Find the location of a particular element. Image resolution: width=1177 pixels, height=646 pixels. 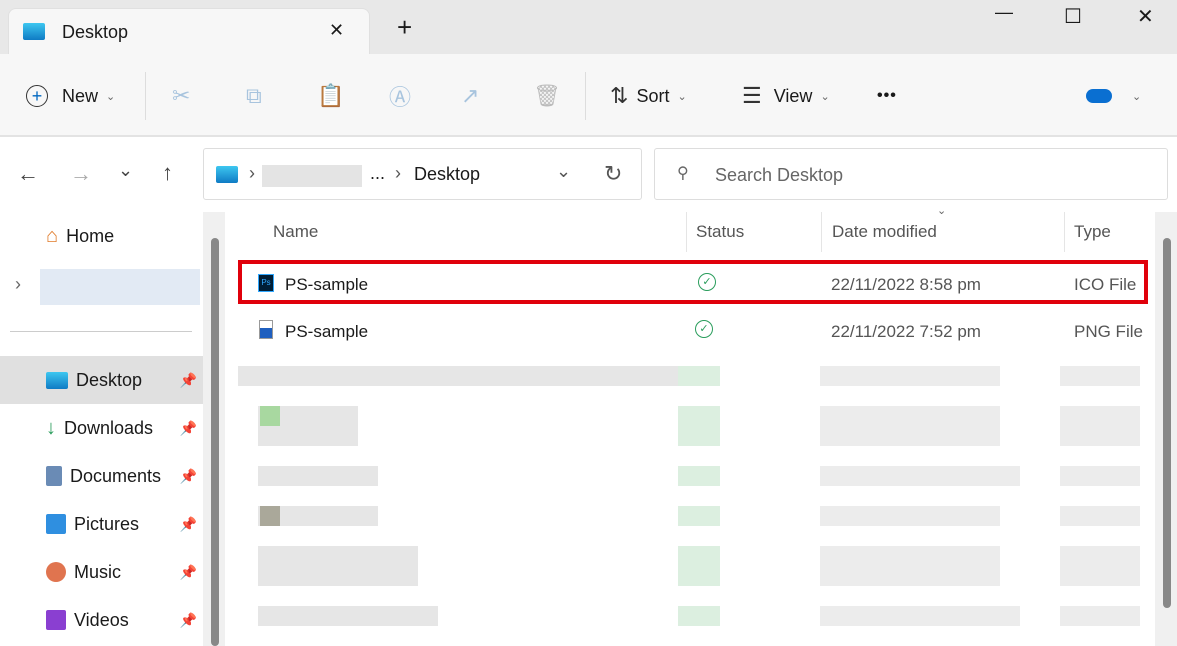

search-input: Search Desktop is located at coordinates (779, 175).